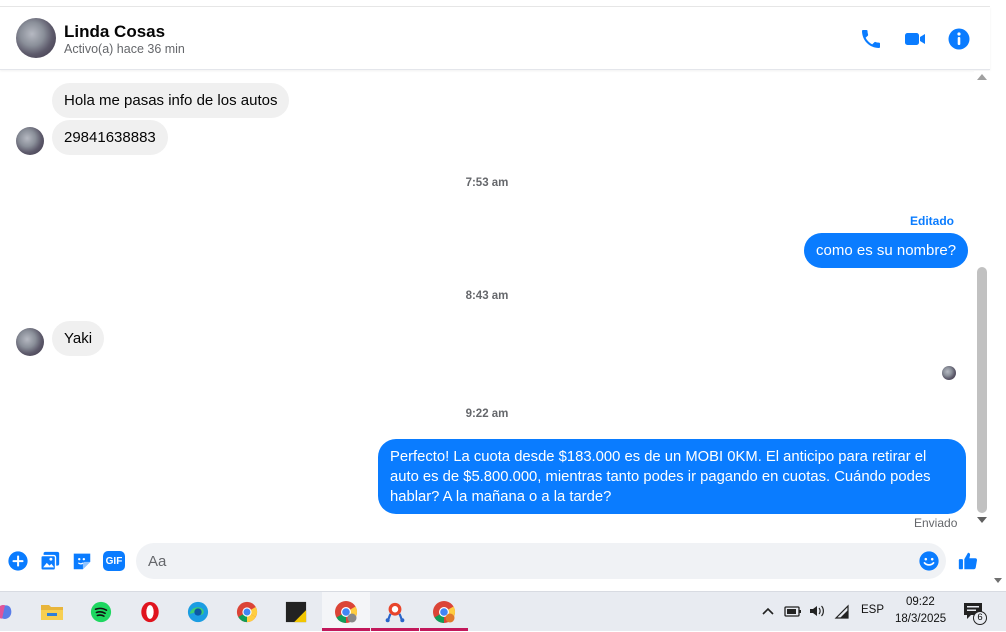 This screenshot has height=632, width=1006. I want to click on message-outgoing: como es su nombre?, so click(886, 250).